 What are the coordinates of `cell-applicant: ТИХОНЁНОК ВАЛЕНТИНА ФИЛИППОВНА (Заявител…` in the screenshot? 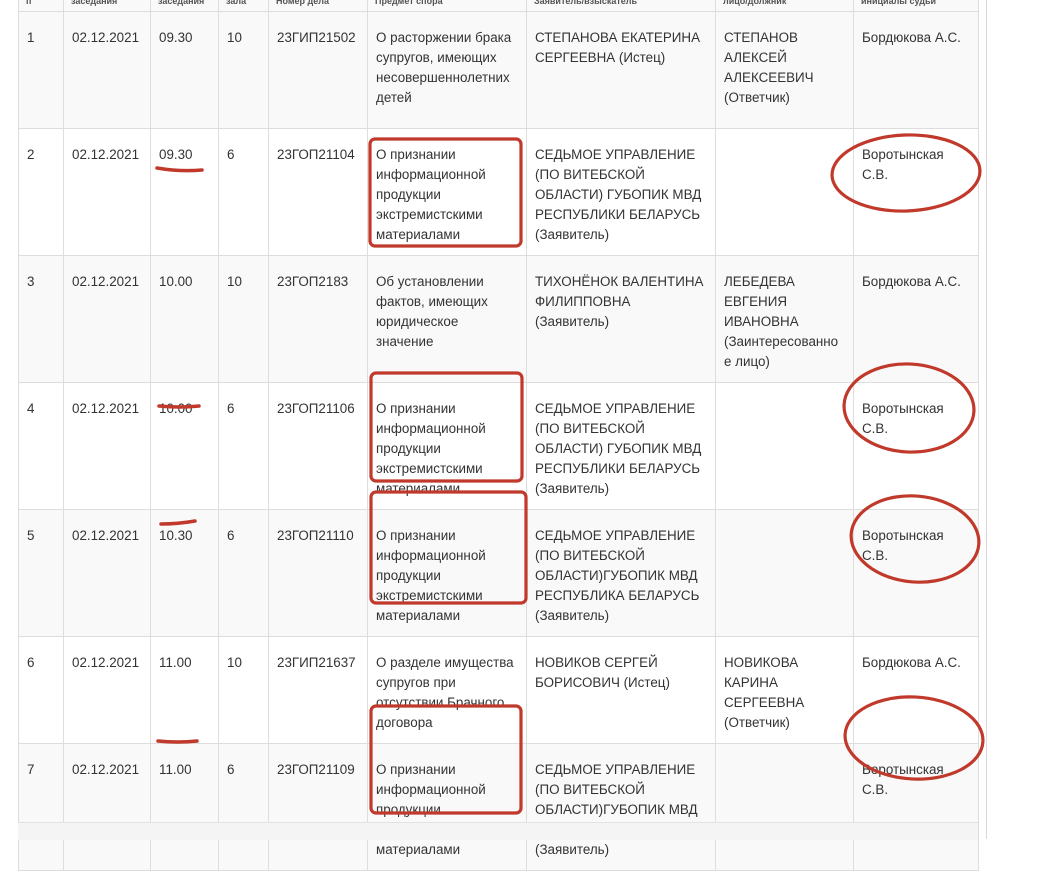 It's located at (621, 319).